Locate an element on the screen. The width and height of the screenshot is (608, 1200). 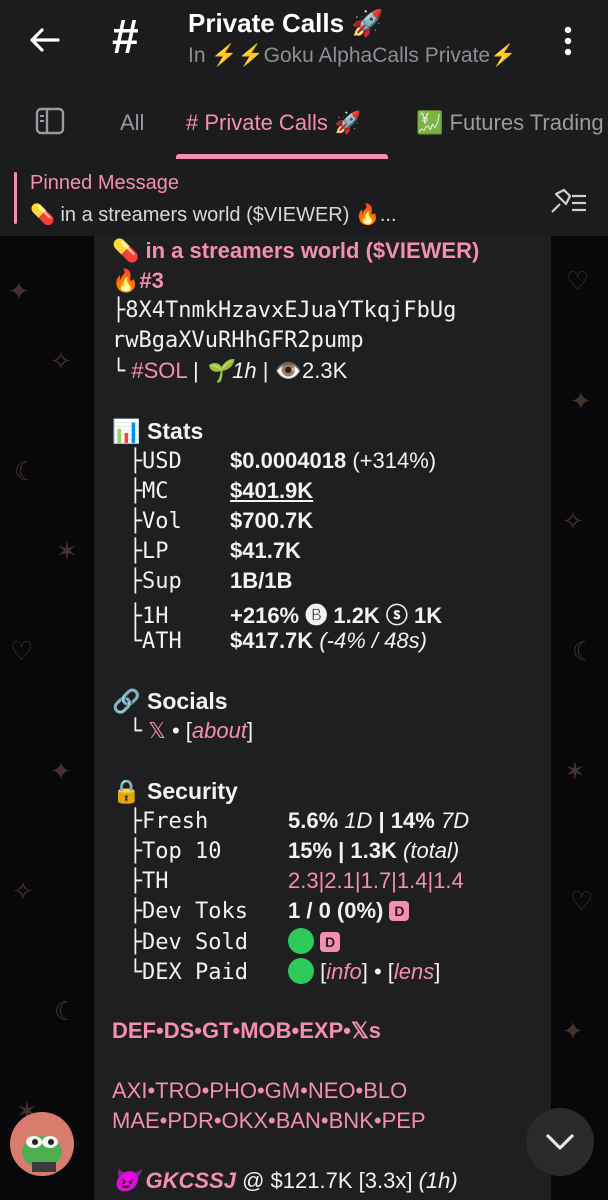
links-row-3: MAE•PDR•OKX•BAN•BNK•PEP is located at coordinates (269, 1121).